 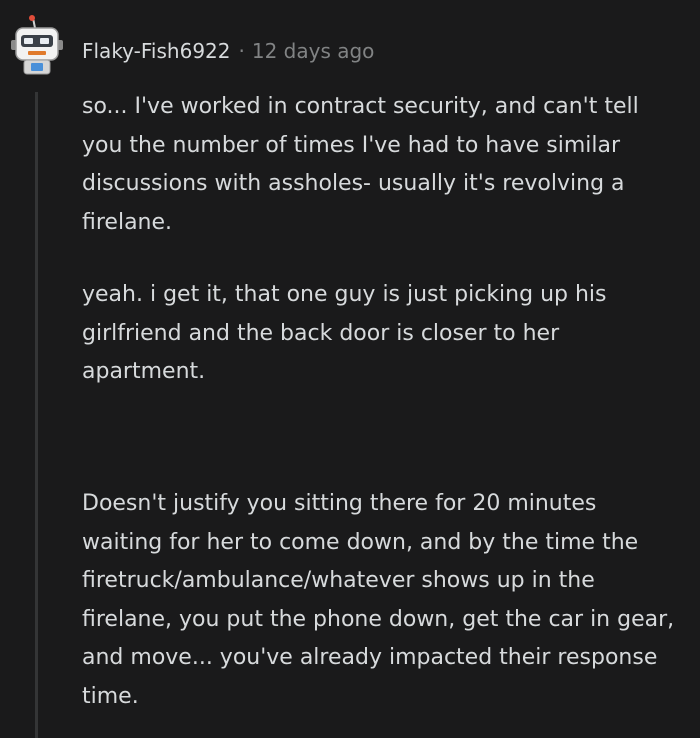 I want to click on robot-avatar-icon, so click(x=37, y=45).